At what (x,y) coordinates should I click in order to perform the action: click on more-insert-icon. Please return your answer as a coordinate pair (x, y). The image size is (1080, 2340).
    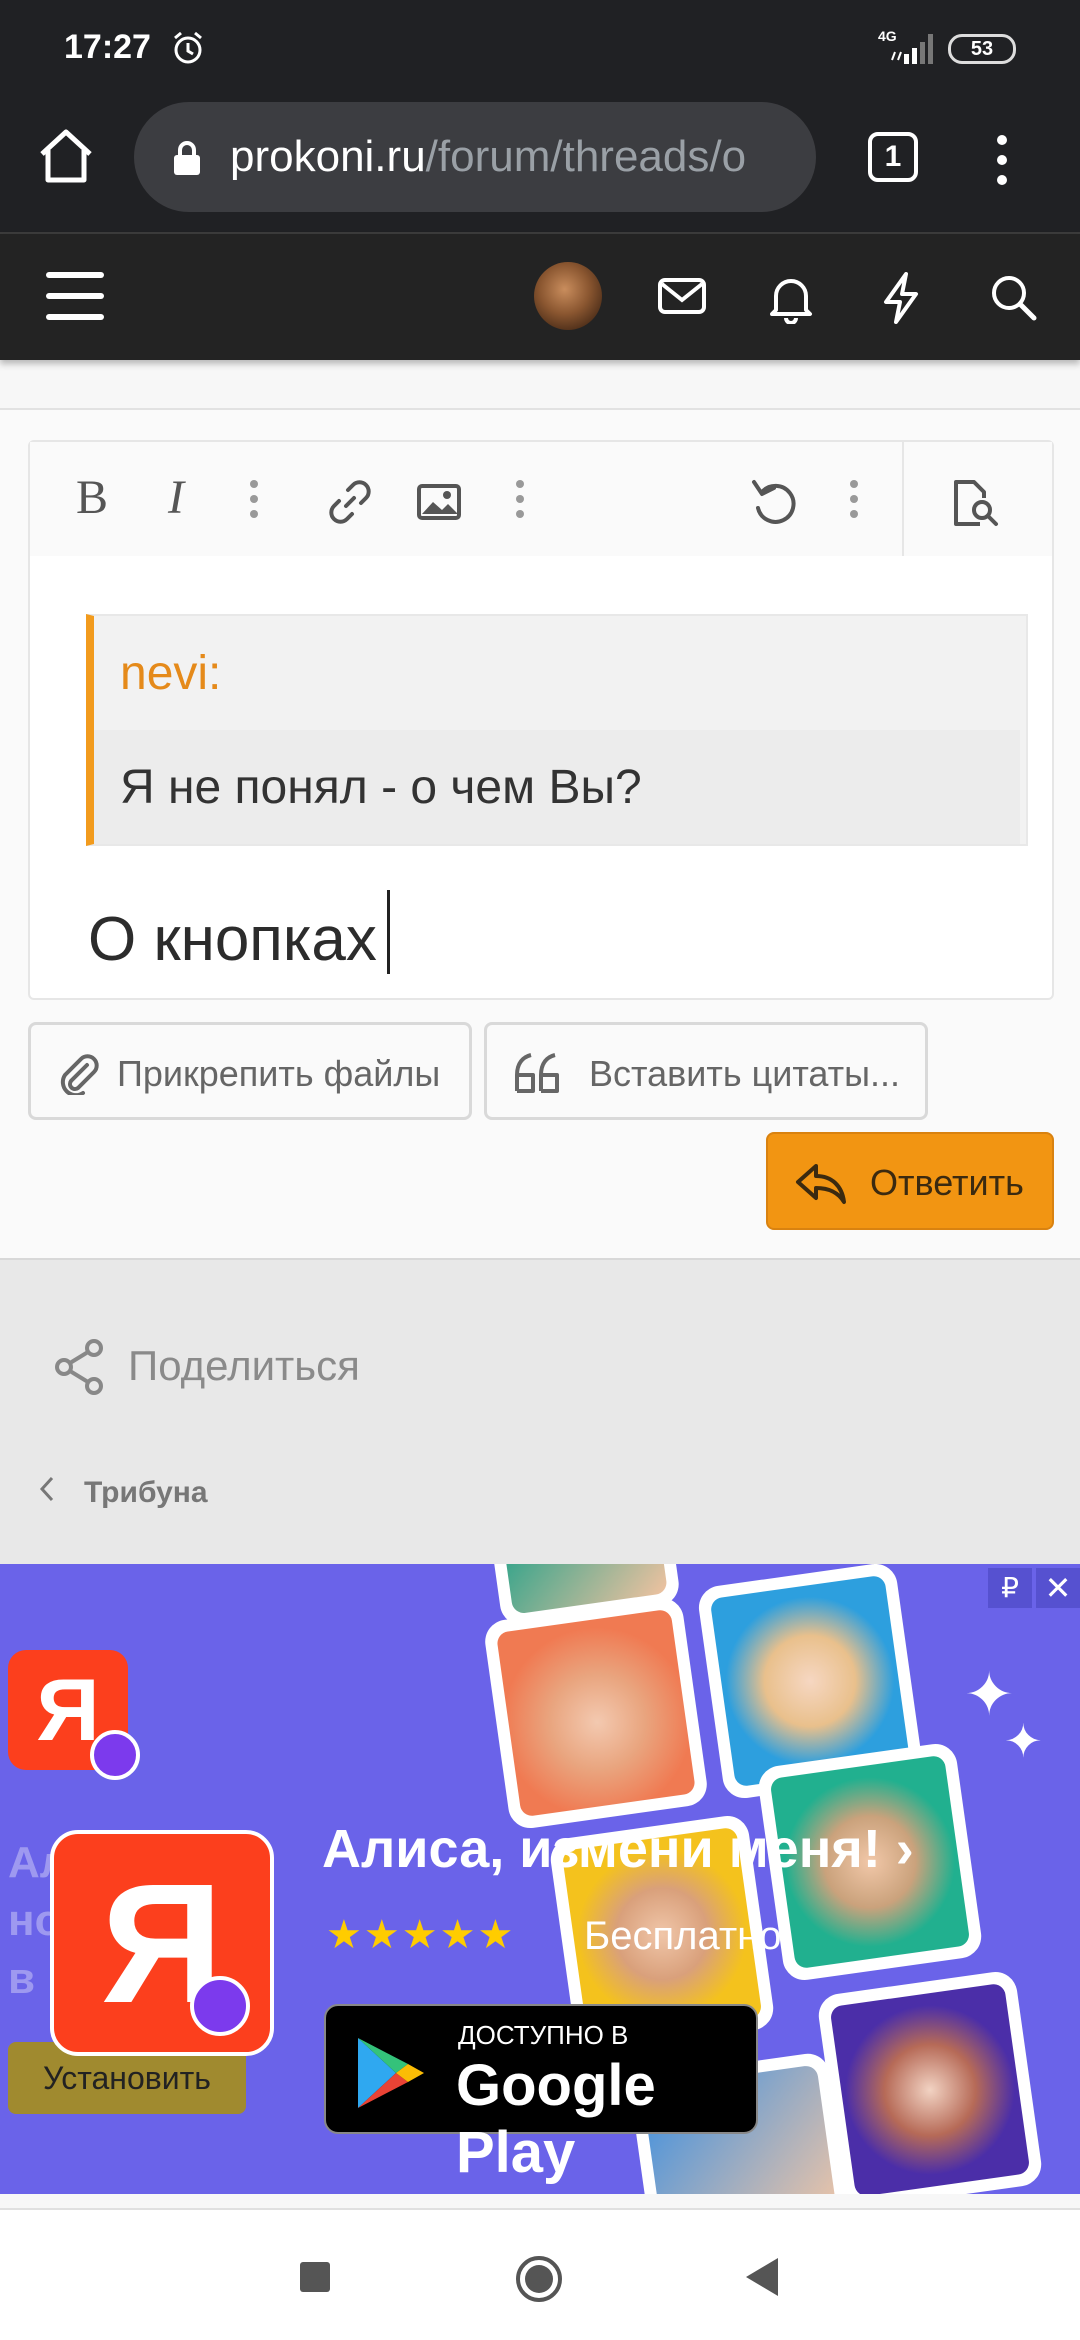
    Looking at the image, I should click on (520, 499).